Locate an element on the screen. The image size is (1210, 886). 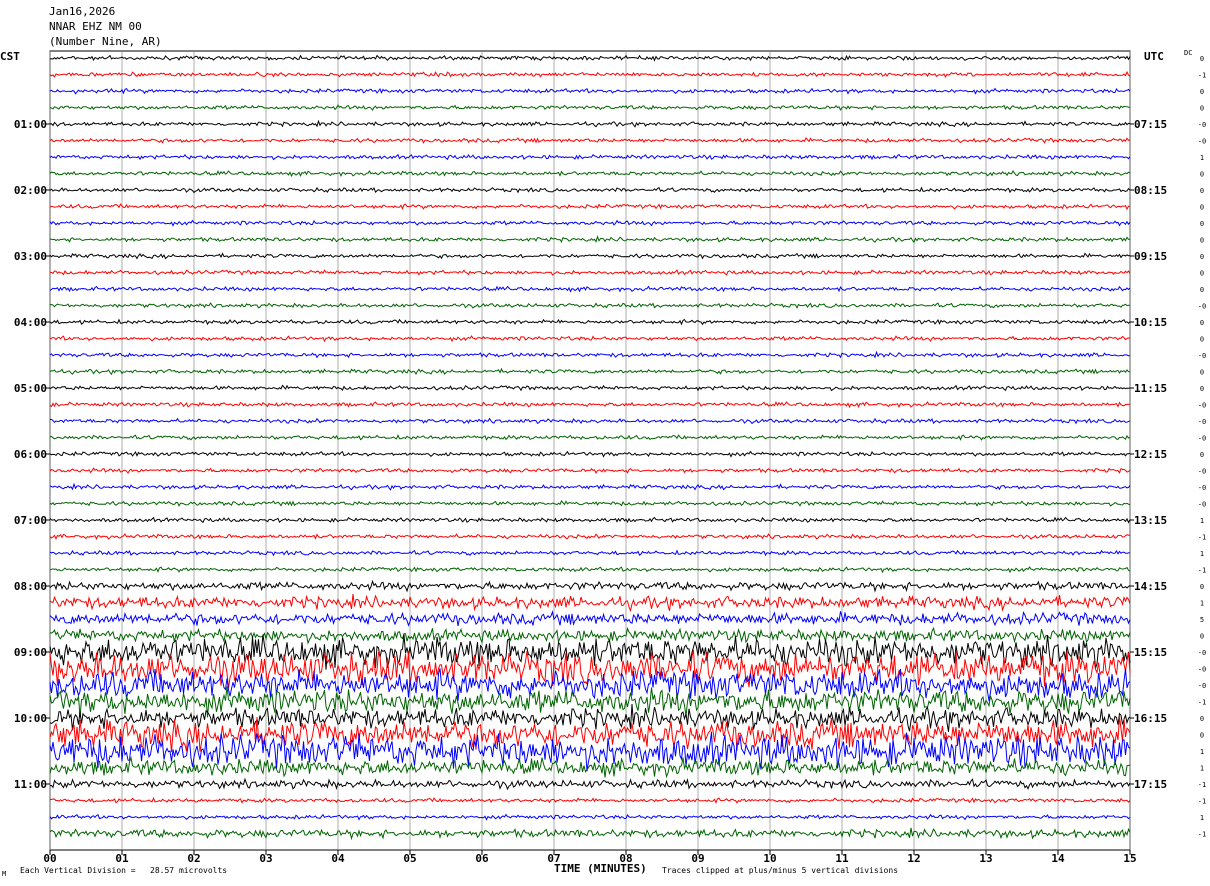
x-tick-label: 14 is located at coordinates (1058, 858).